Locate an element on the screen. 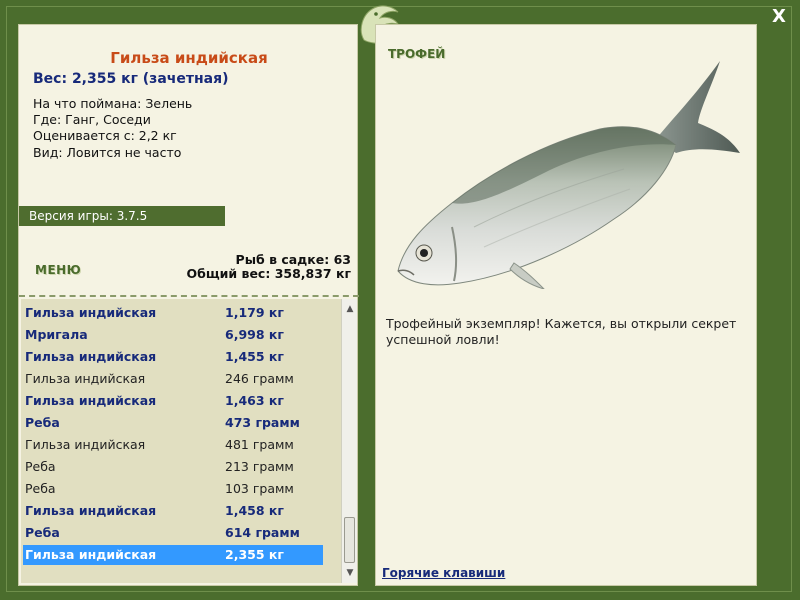 The image size is (800, 600). catch-weight: 6,998 кг is located at coordinates (254, 334).